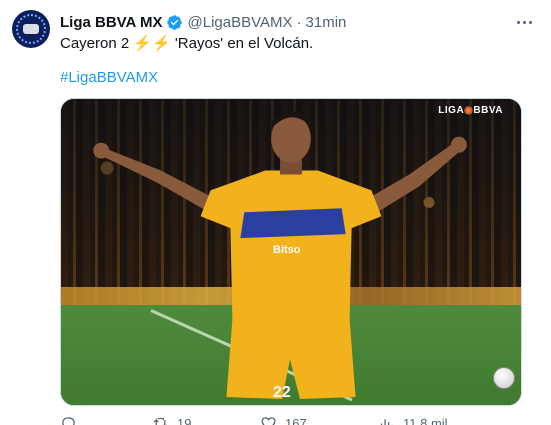 The image size is (551, 425). What do you see at coordinates (386, 421) in the screenshot?
I see `views-icon` at bounding box center [386, 421].